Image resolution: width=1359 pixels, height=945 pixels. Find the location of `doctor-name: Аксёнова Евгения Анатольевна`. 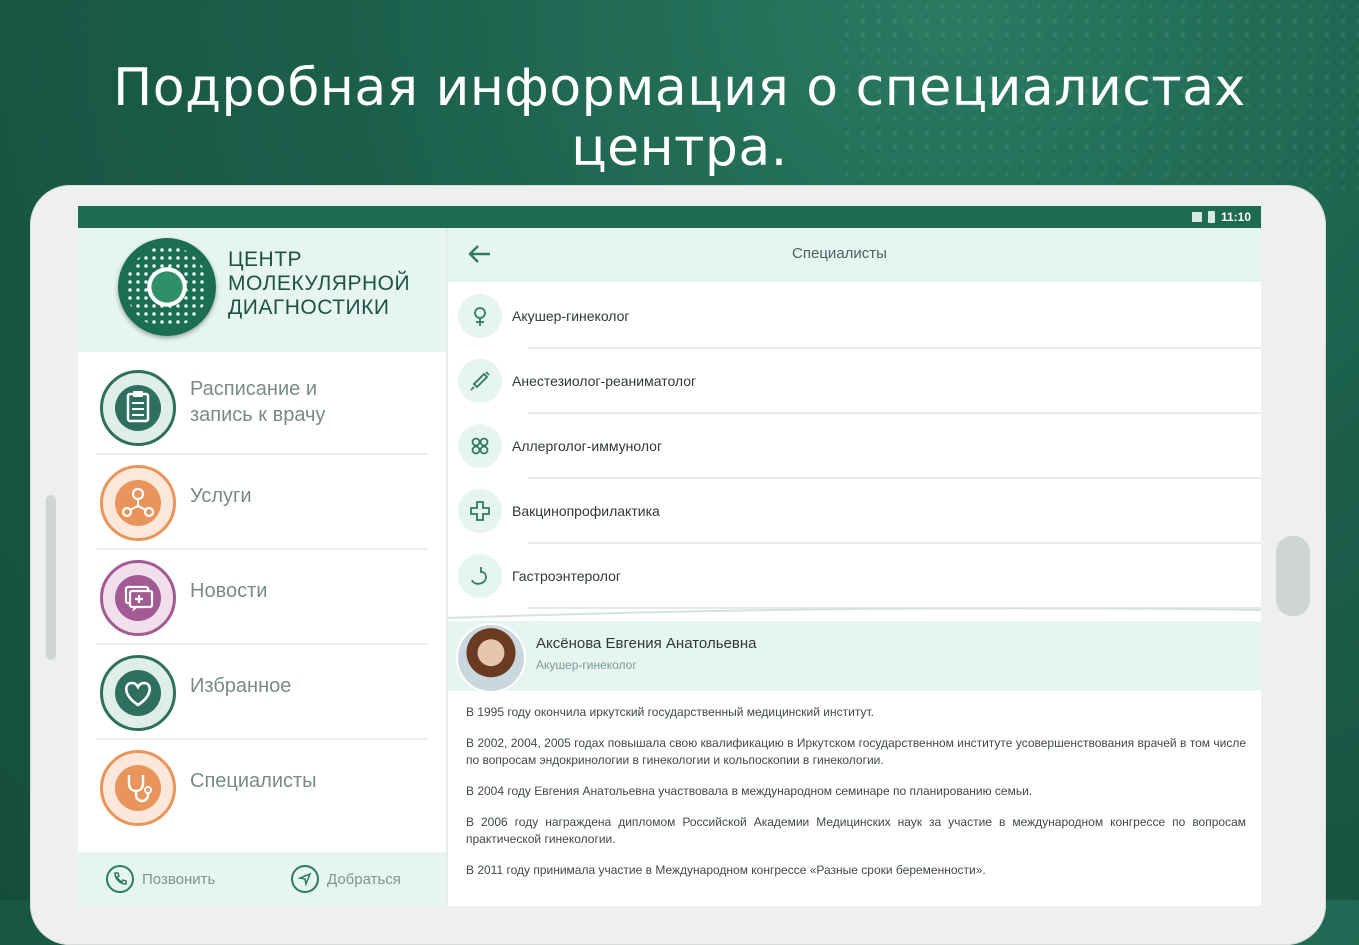

doctor-name: Аксёнова Евгения Анатольевна is located at coordinates (646, 643).